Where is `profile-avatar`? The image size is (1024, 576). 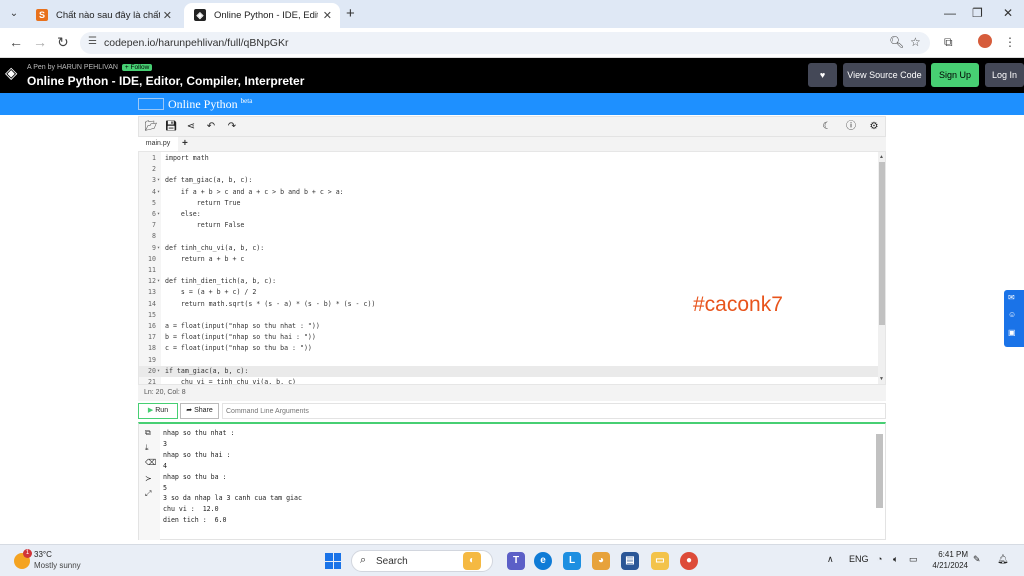 profile-avatar is located at coordinates (985, 41).